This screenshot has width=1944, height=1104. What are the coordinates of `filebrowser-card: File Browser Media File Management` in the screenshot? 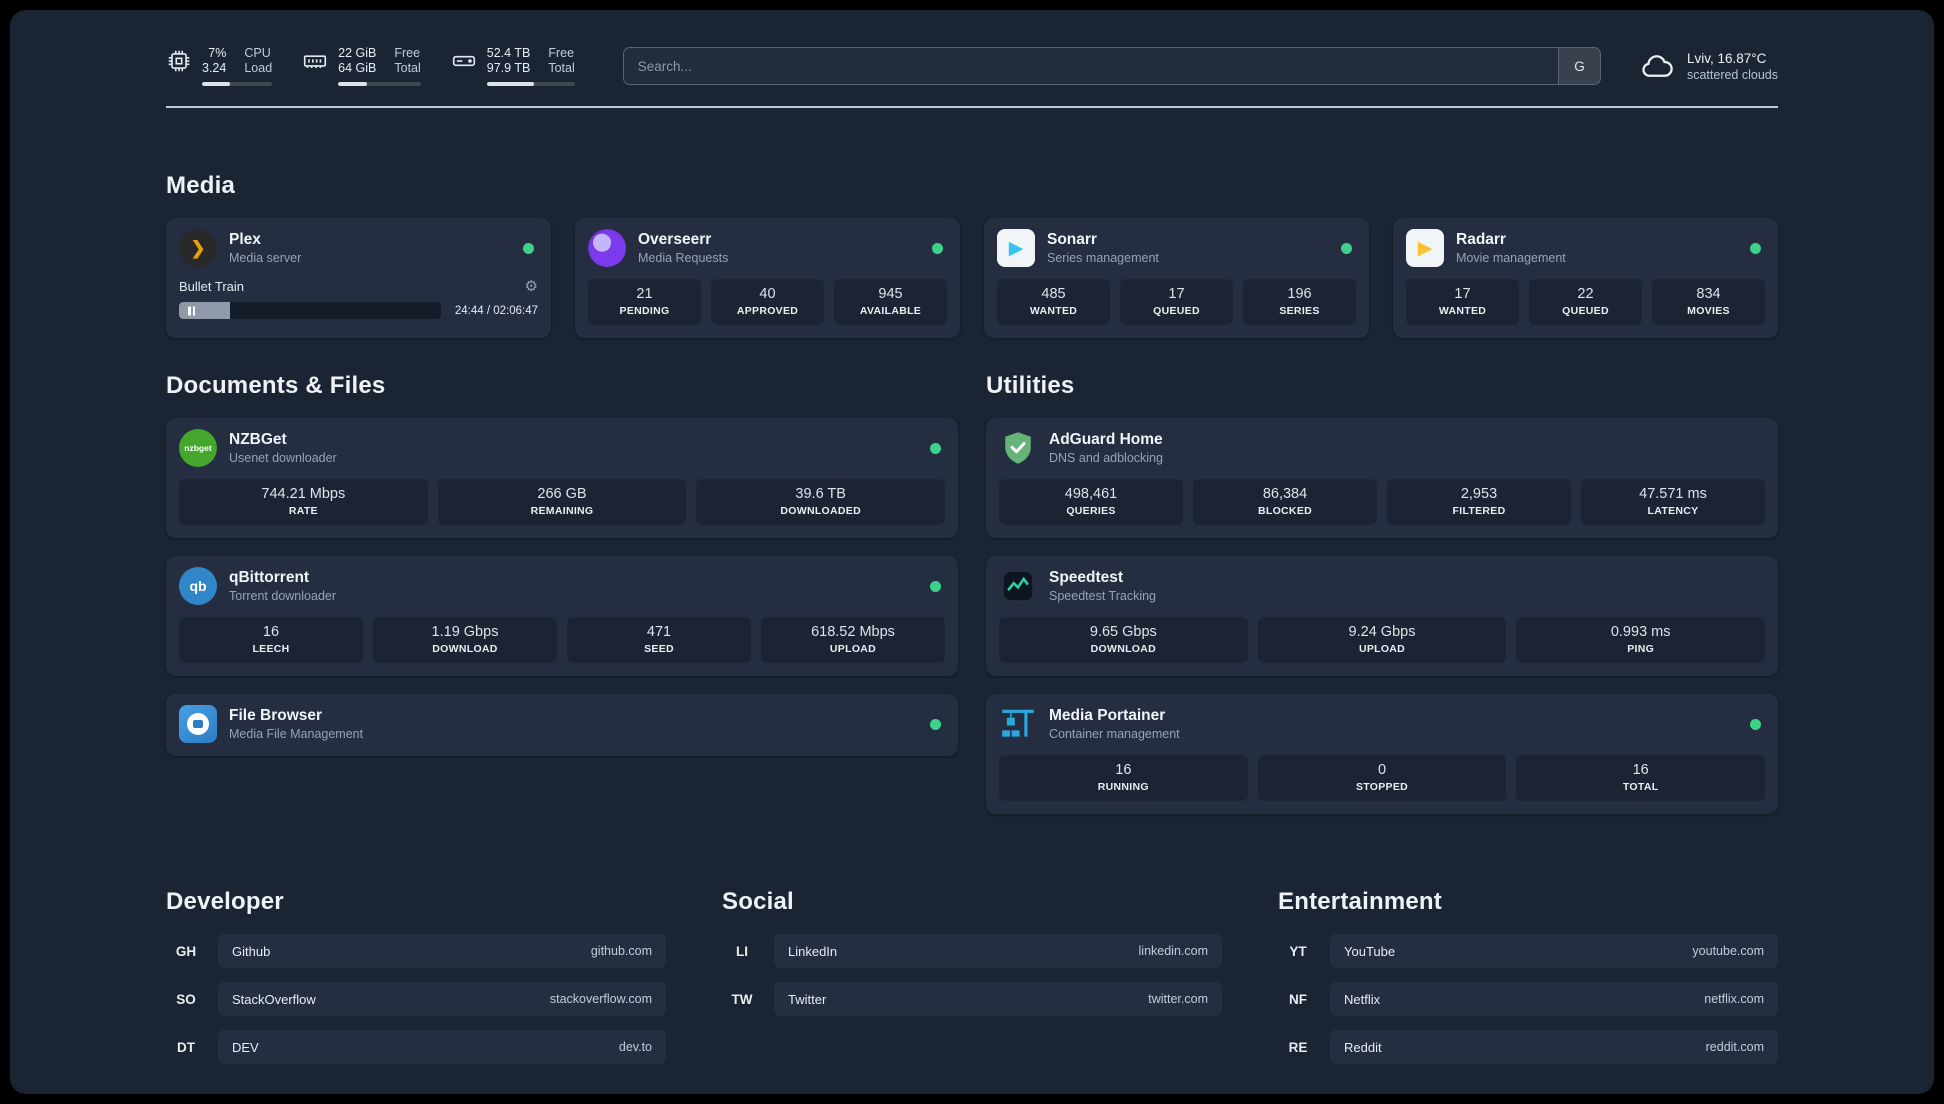 It's located at (562, 725).